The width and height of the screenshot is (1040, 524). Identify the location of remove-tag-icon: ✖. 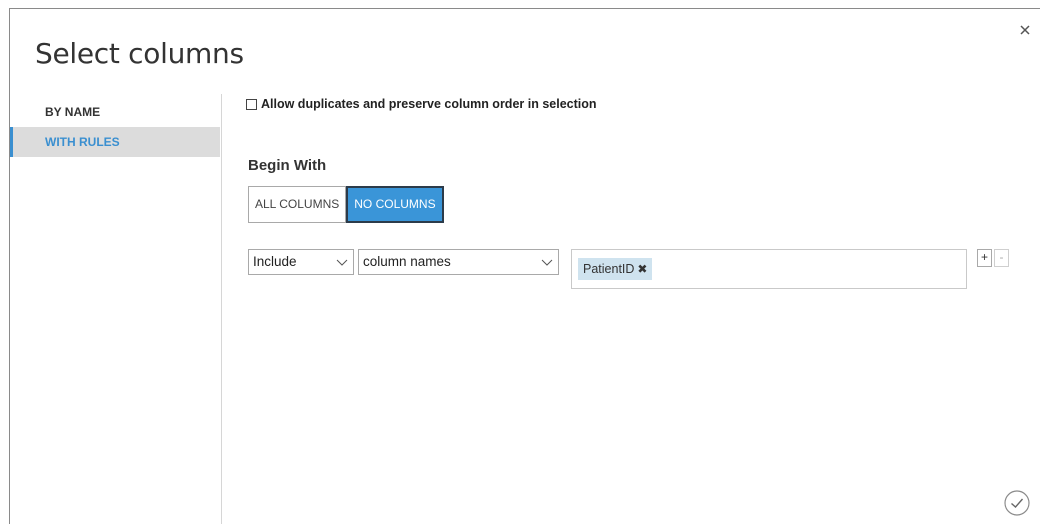
(642, 269).